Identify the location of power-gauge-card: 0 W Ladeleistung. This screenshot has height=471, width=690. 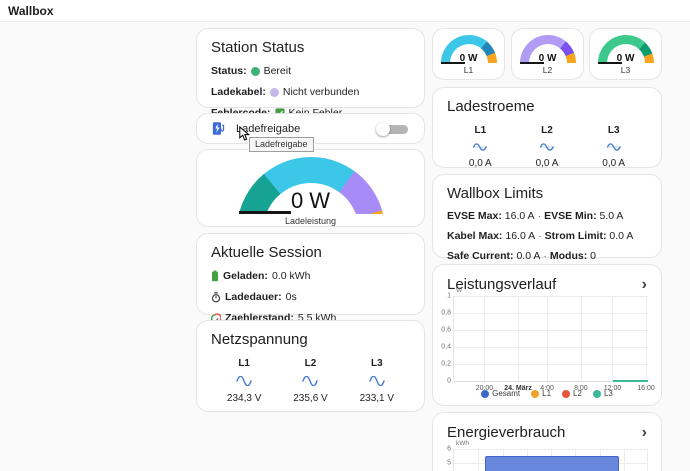
(310, 188).